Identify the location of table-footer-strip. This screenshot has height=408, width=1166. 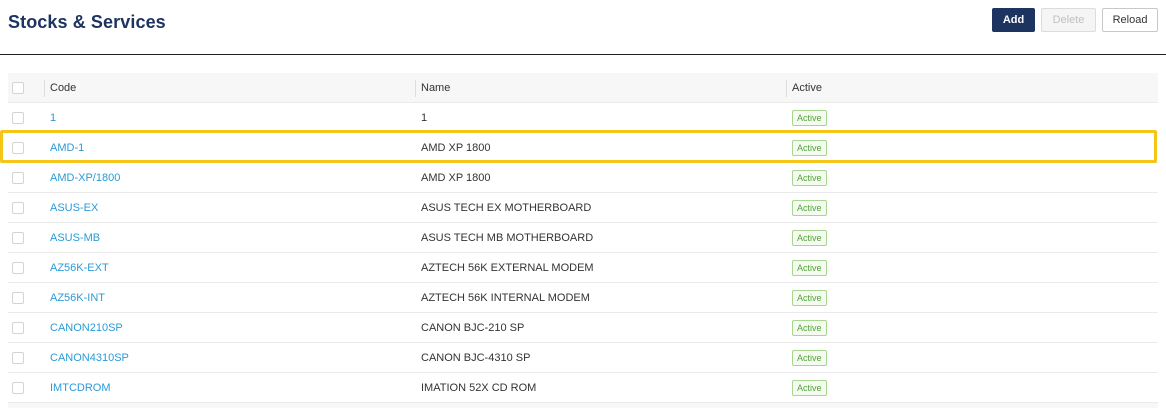
(583, 405).